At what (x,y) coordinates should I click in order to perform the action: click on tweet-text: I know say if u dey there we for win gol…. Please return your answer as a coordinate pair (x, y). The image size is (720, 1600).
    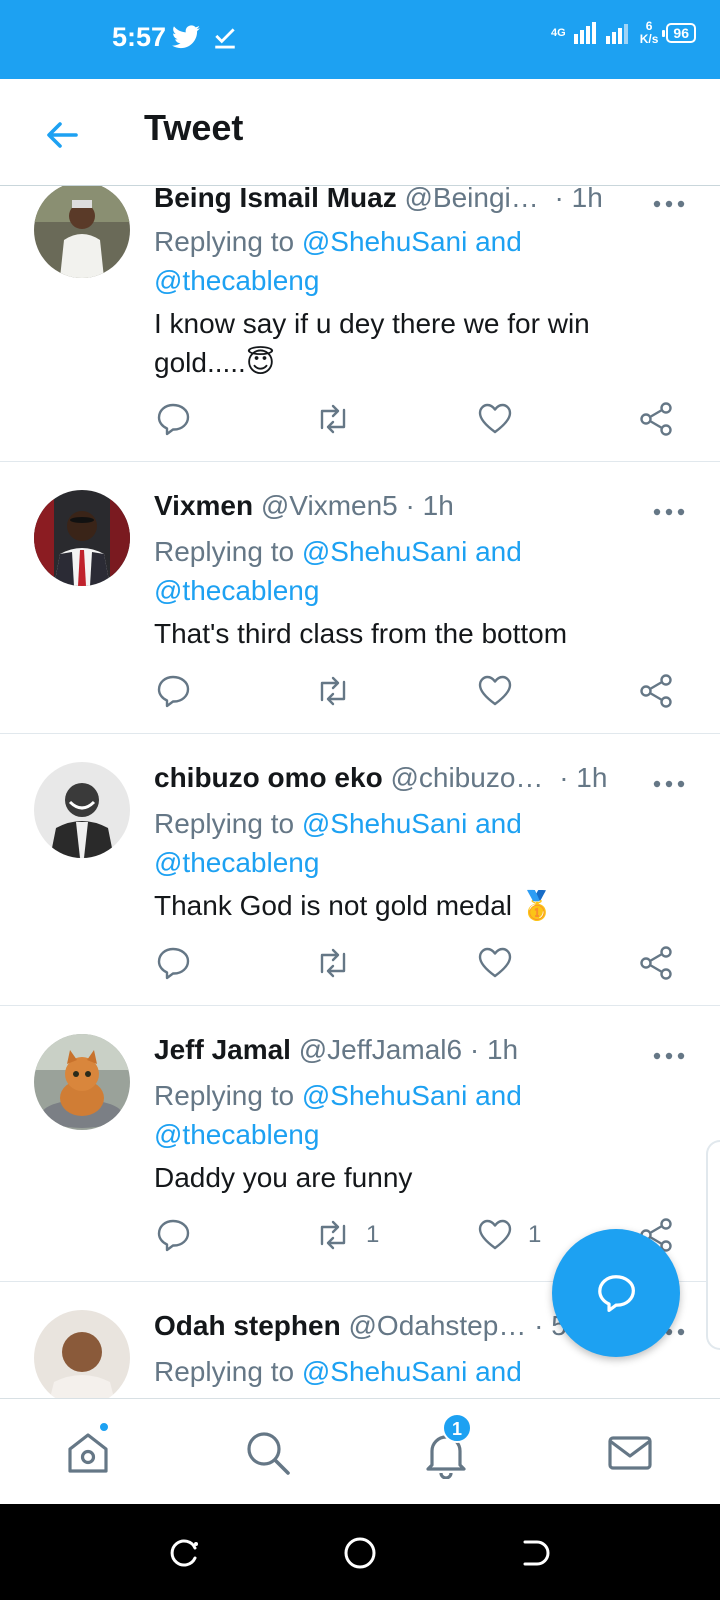
    Looking at the image, I should click on (372, 343).